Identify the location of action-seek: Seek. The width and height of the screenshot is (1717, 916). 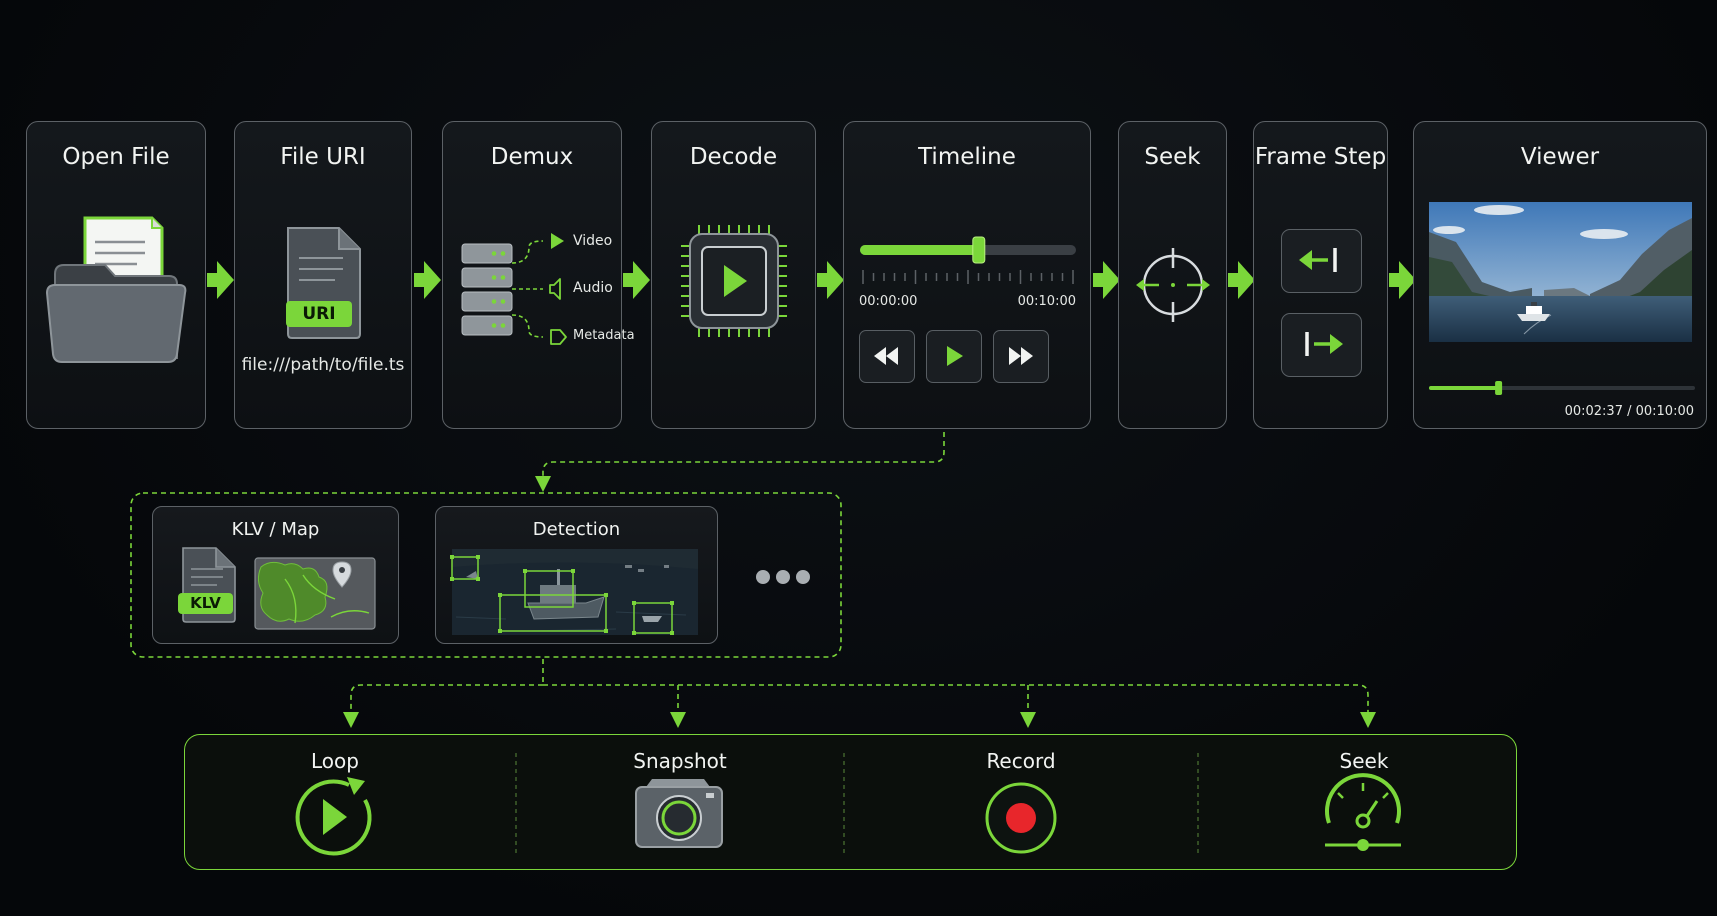
(1364, 803).